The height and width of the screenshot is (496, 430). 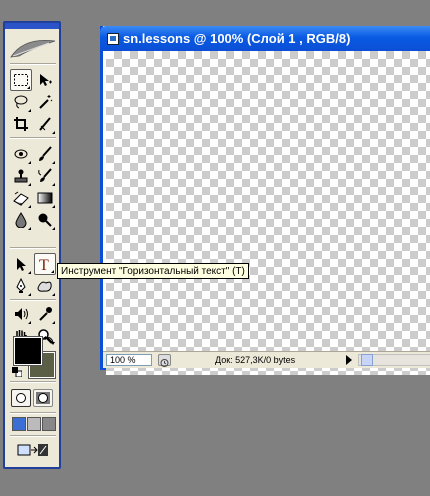 I want to click on document-icon, so click(x=113, y=39).